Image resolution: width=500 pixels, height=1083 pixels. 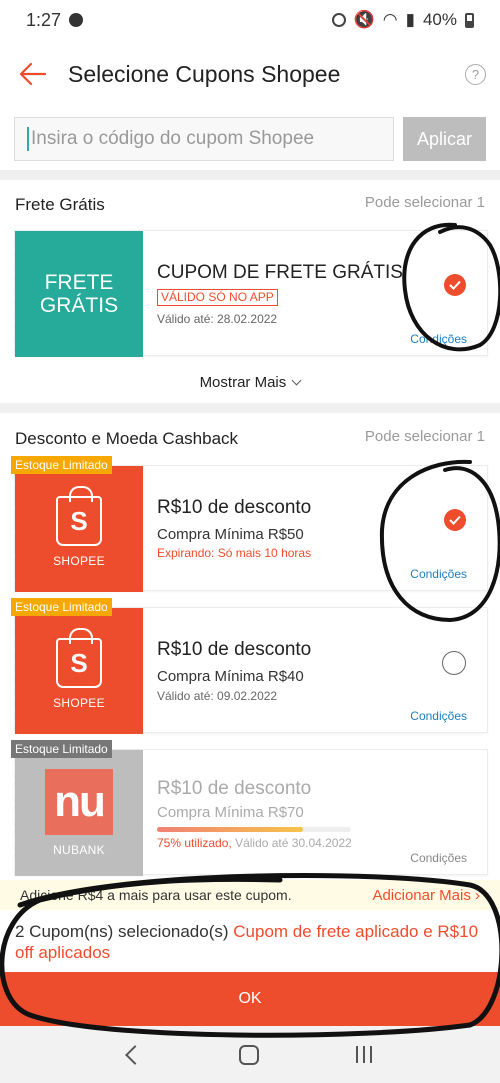 I want to click on coupon-code-input: Insira o código do cupom Shopee, so click(x=204, y=139).